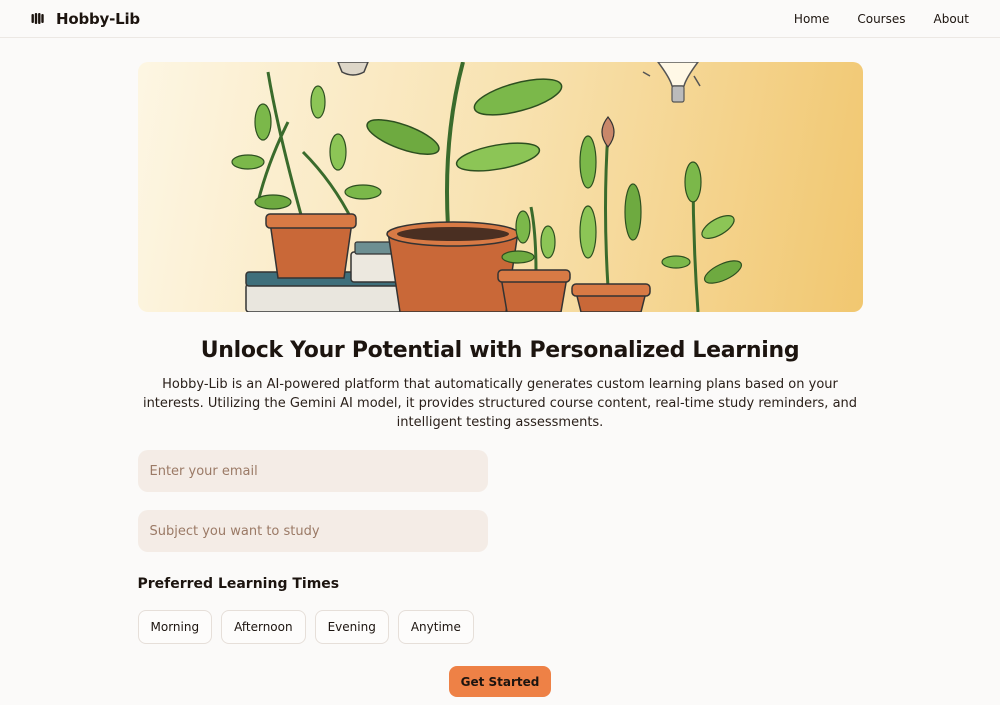  I want to click on learning-times-title: Preferred Learning Times, so click(238, 584).